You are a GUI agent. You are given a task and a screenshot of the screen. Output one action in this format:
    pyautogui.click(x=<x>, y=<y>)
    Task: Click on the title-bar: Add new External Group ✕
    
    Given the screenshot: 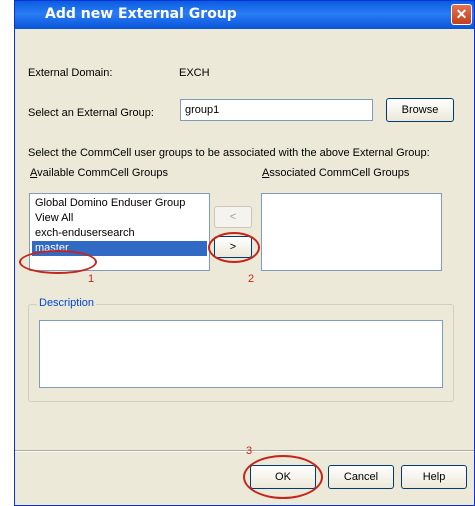 What is the action you would take?
    pyautogui.click(x=244, y=15)
    